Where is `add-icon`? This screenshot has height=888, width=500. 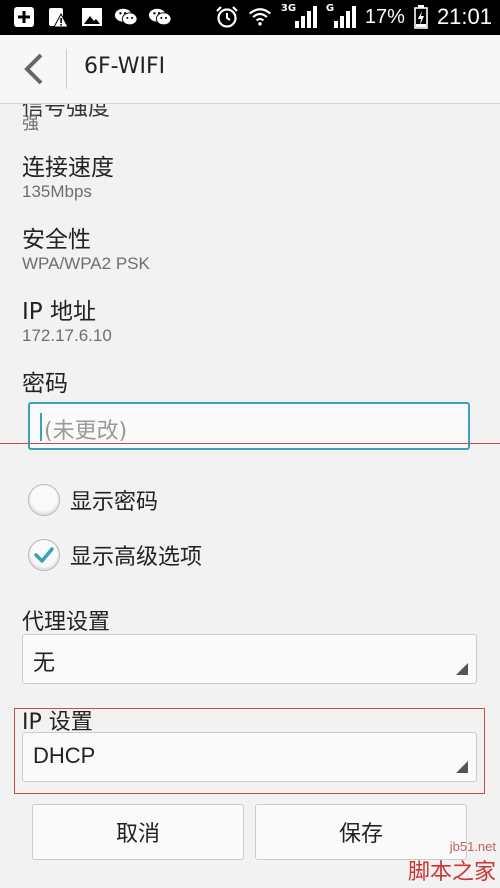
add-icon is located at coordinates (24, 17).